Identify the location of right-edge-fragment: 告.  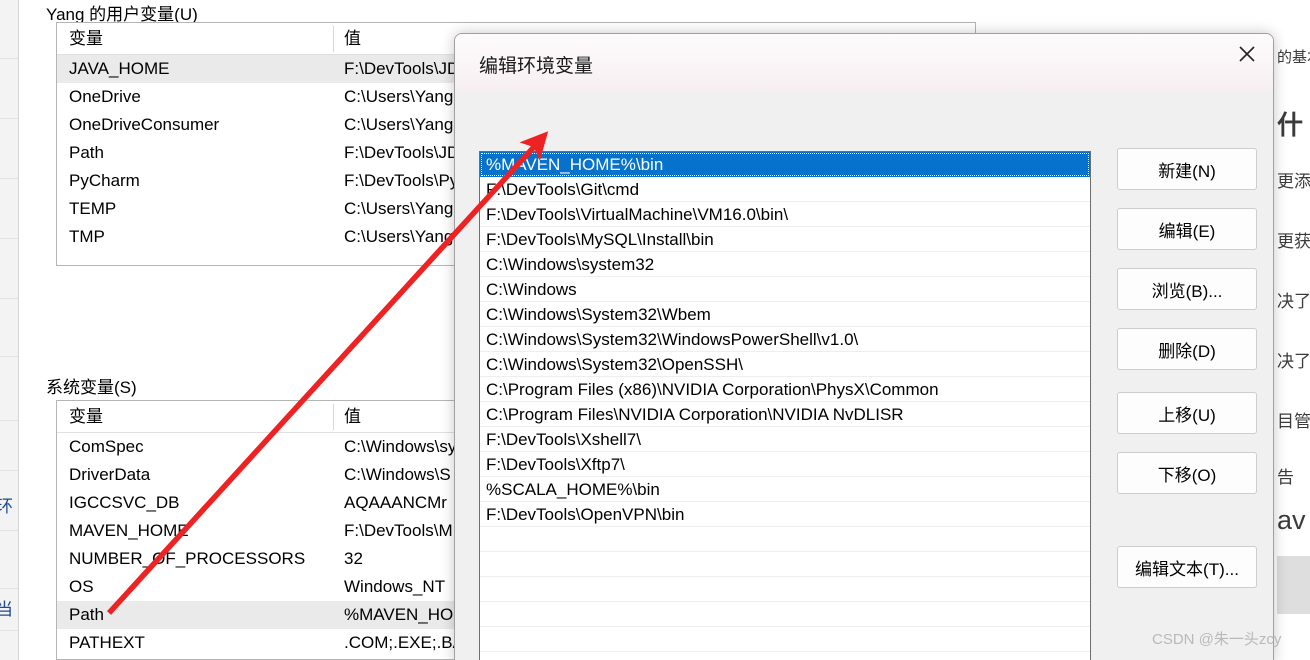
(1285, 477).